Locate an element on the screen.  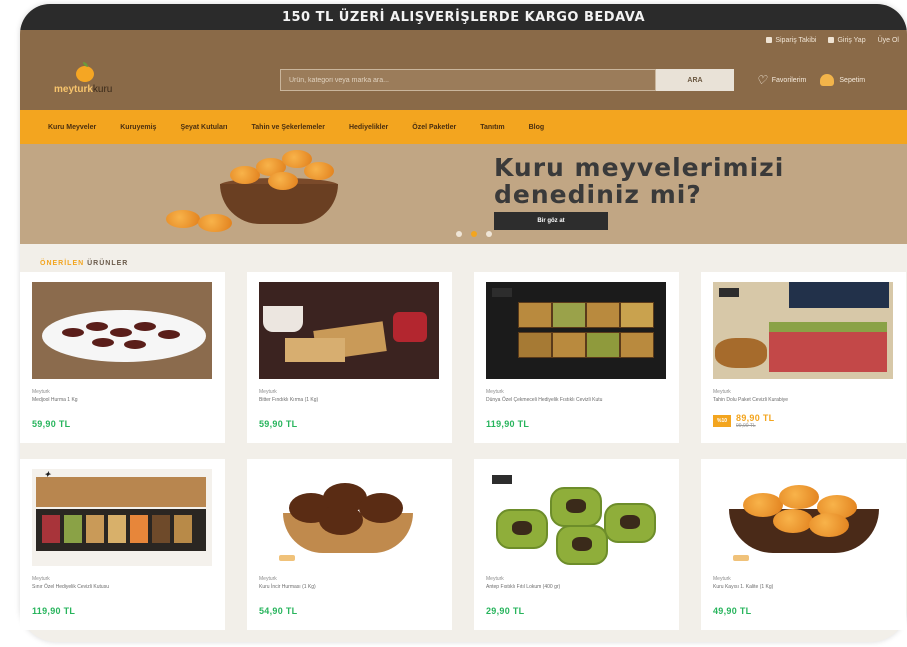
product-name: Kuru İncir Hurması (1 Kg) is located at coordinates (349, 592).